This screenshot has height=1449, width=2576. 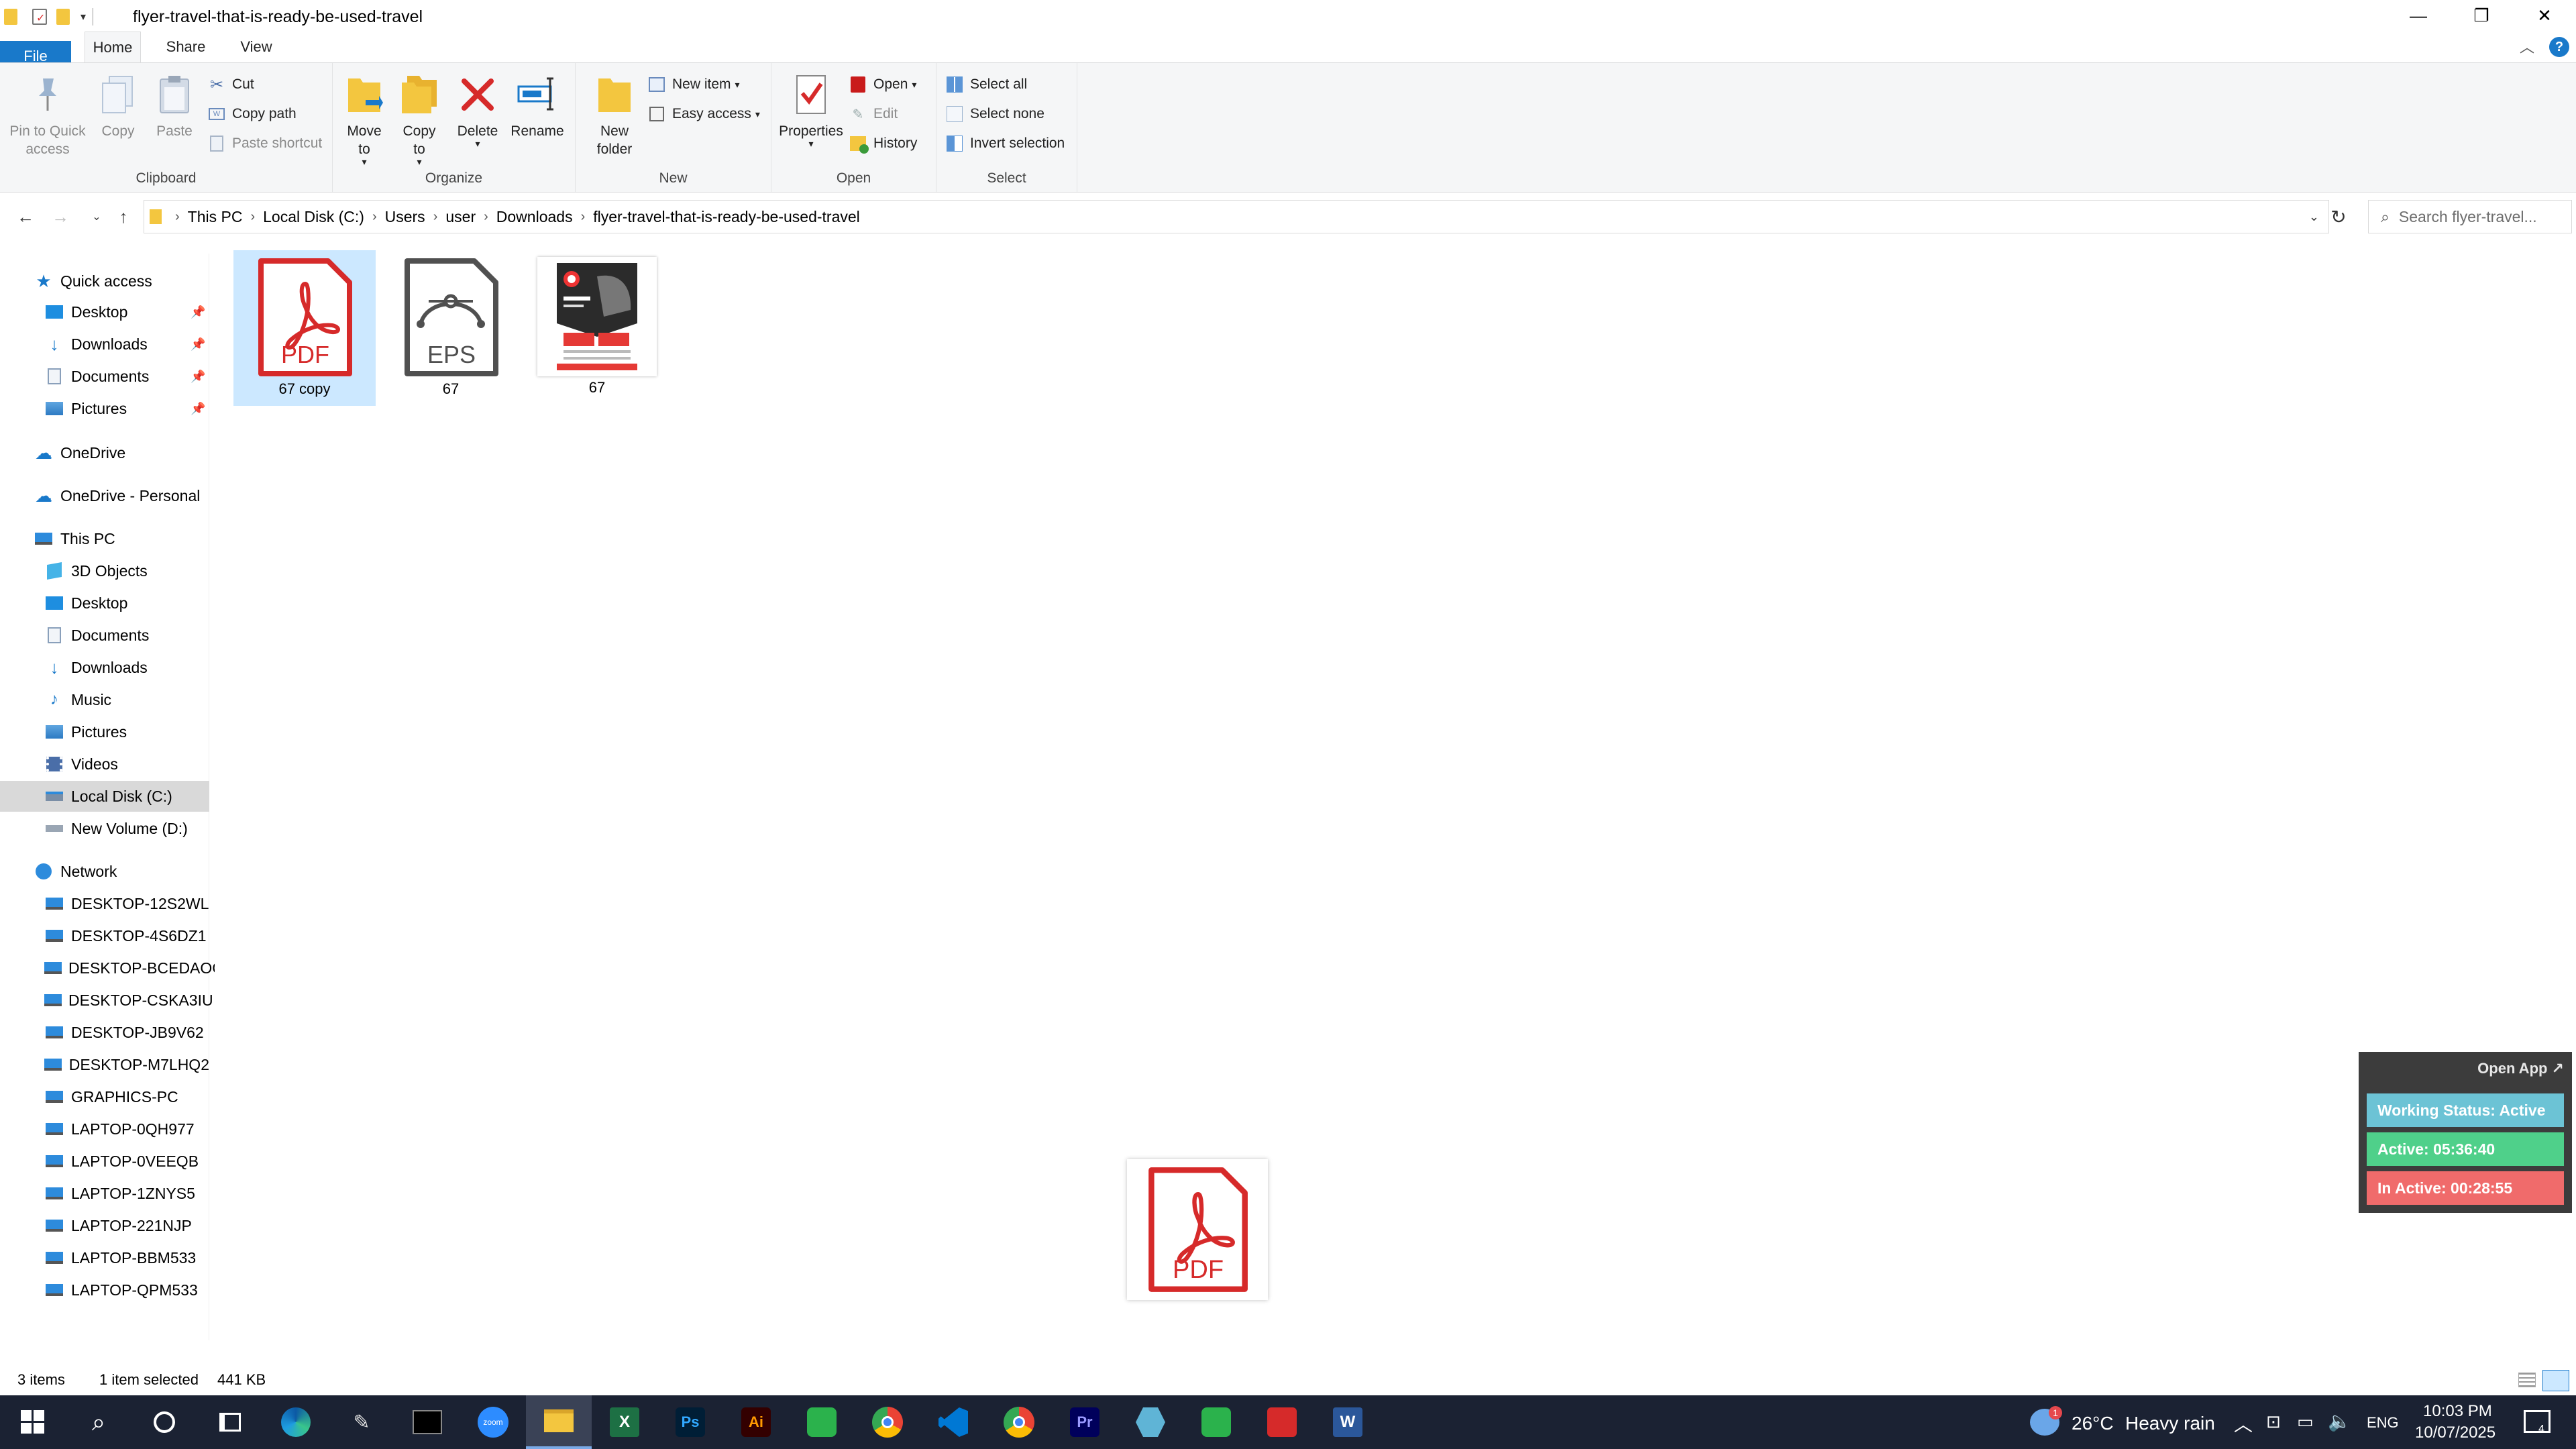 What do you see at coordinates (559, 1422) in the screenshot?
I see `taskbar-file-explorer` at bounding box center [559, 1422].